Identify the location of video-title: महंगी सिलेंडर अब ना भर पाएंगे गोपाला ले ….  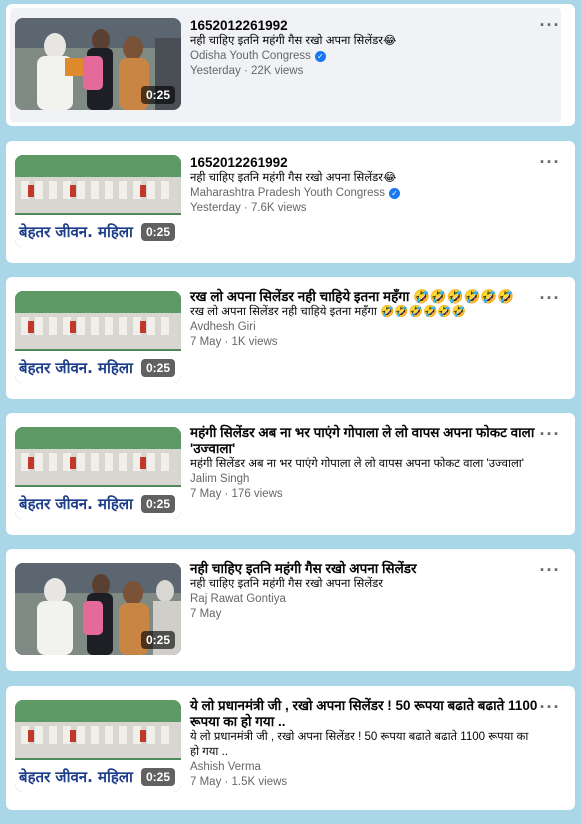
(364, 441).